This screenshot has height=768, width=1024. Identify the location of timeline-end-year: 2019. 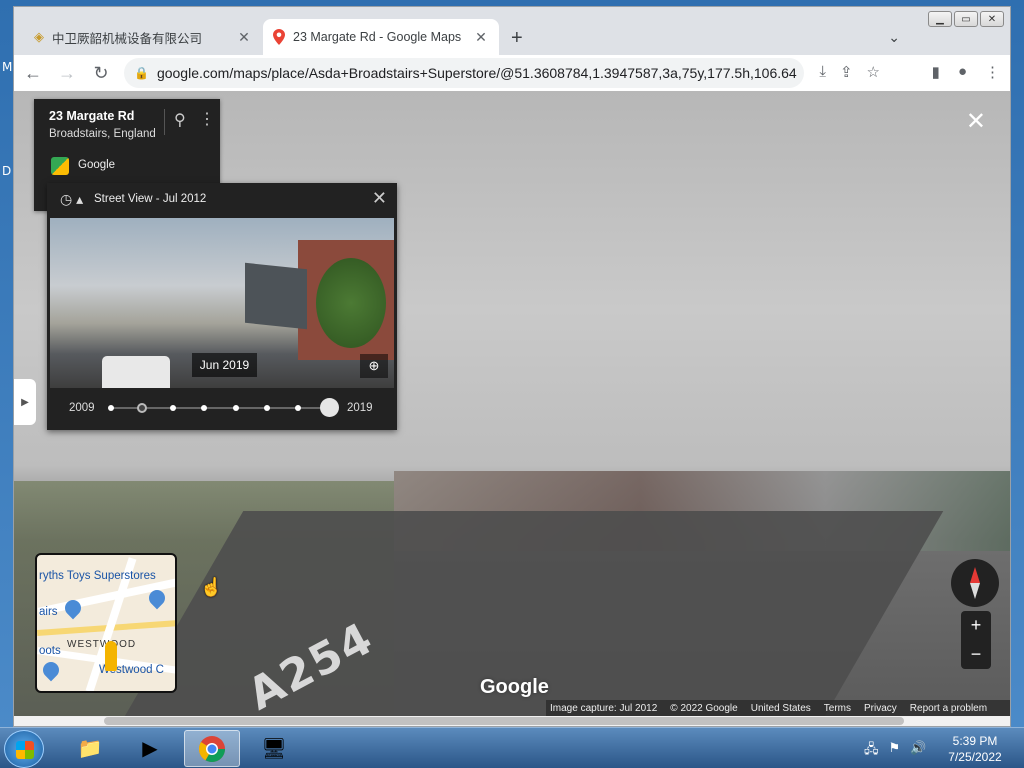
(360, 408).